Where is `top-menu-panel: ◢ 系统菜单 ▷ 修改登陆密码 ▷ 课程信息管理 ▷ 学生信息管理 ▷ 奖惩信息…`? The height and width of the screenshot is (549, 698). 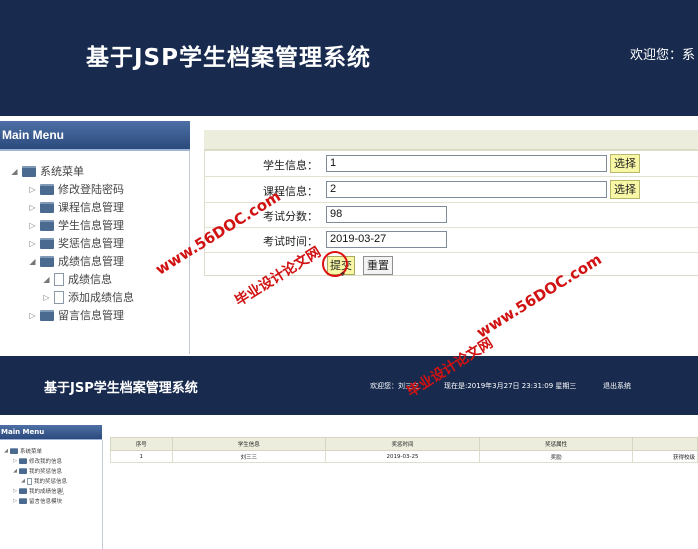
top-menu-panel: ◢ 系统菜单 ▷ 修改登陆密码 ▷ 课程信息管理 ▷ 学生信息管理 ▷ 奖惩信息… is located at coordinates (95, 252).